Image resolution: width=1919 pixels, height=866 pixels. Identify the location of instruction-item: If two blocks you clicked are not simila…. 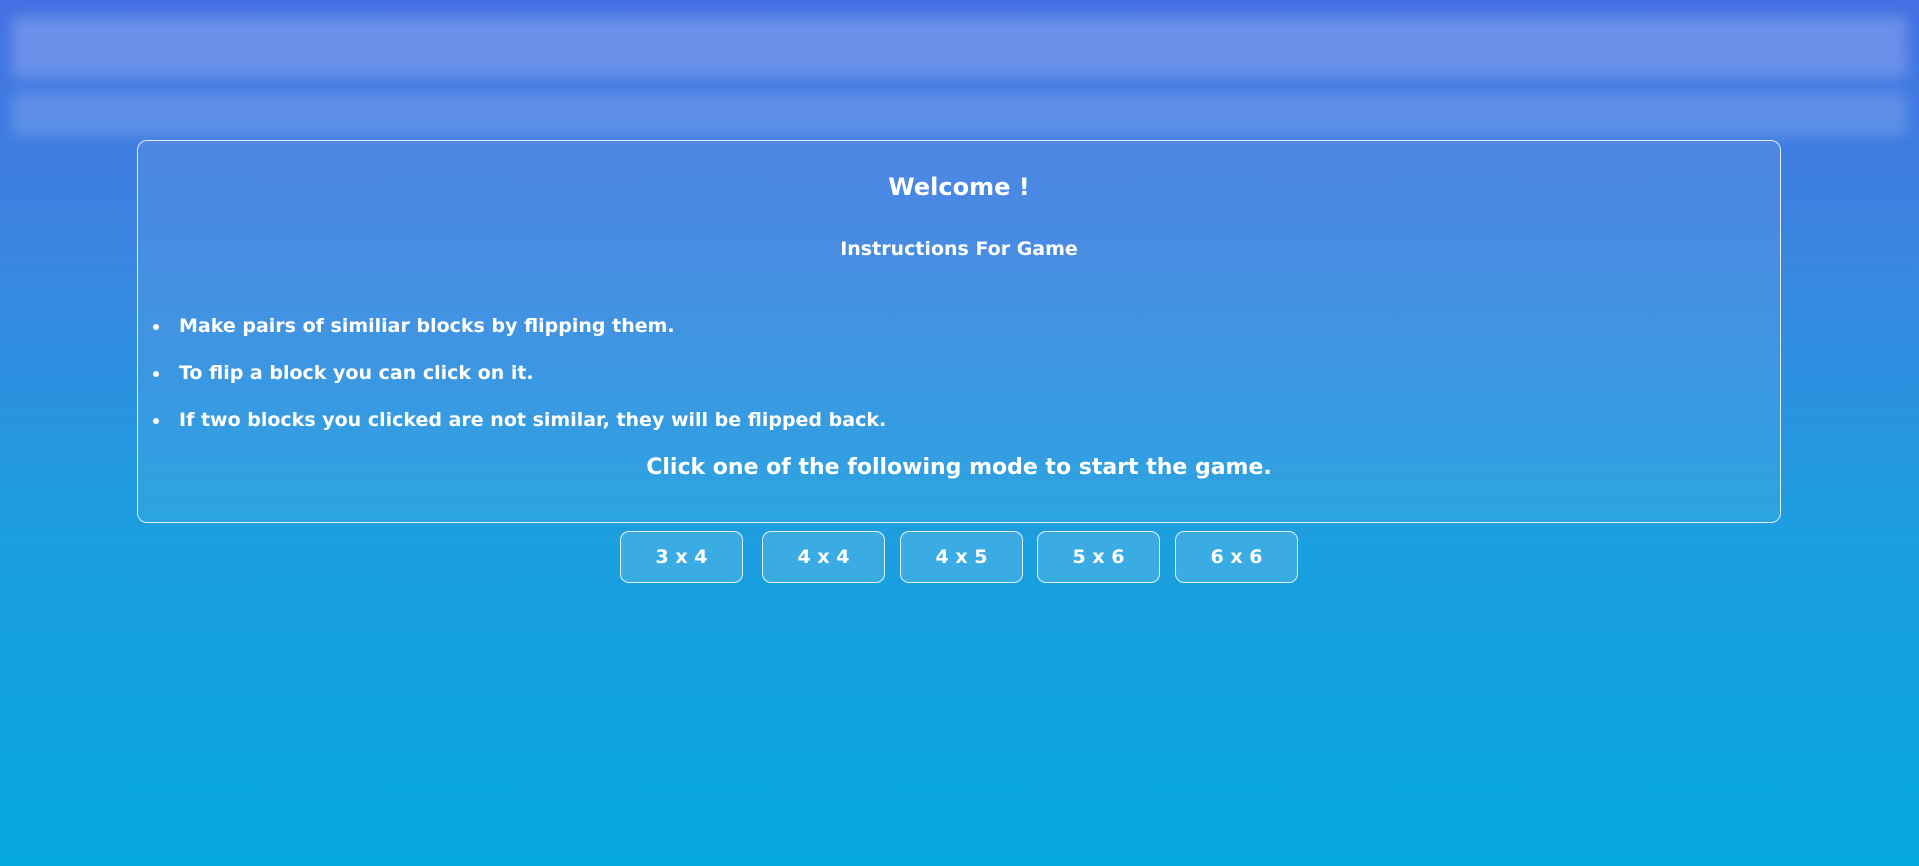
(519, 420).